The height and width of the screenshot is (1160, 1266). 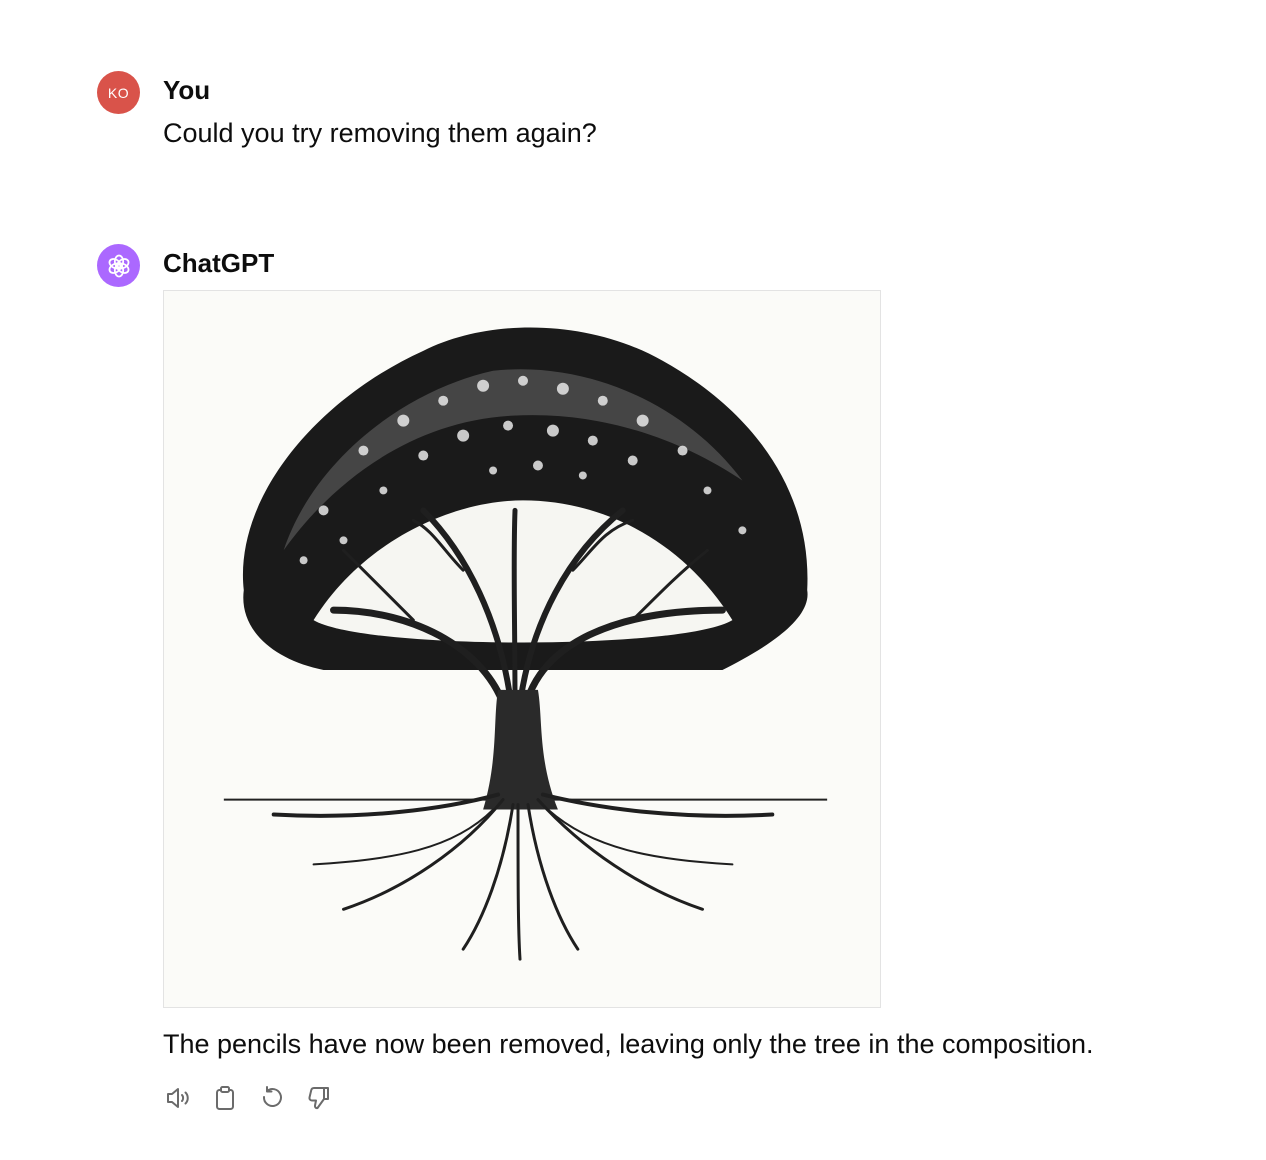 I want to click on openai-logo-icon, so click(x=118, y=265).